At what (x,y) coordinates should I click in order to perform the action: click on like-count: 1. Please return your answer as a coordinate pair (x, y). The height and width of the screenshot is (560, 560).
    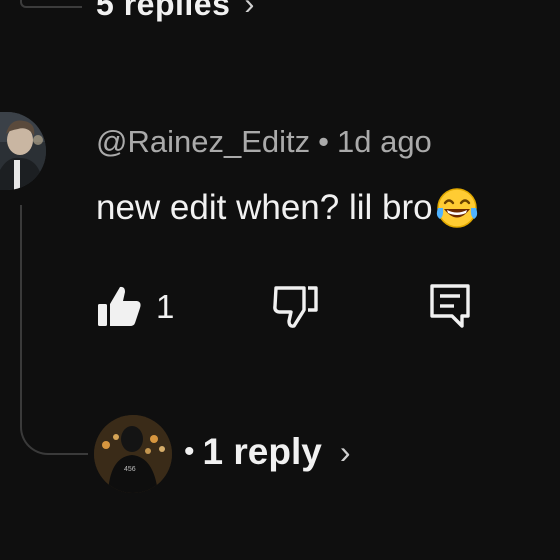
    Looking at the image, I should click on (165, 306).